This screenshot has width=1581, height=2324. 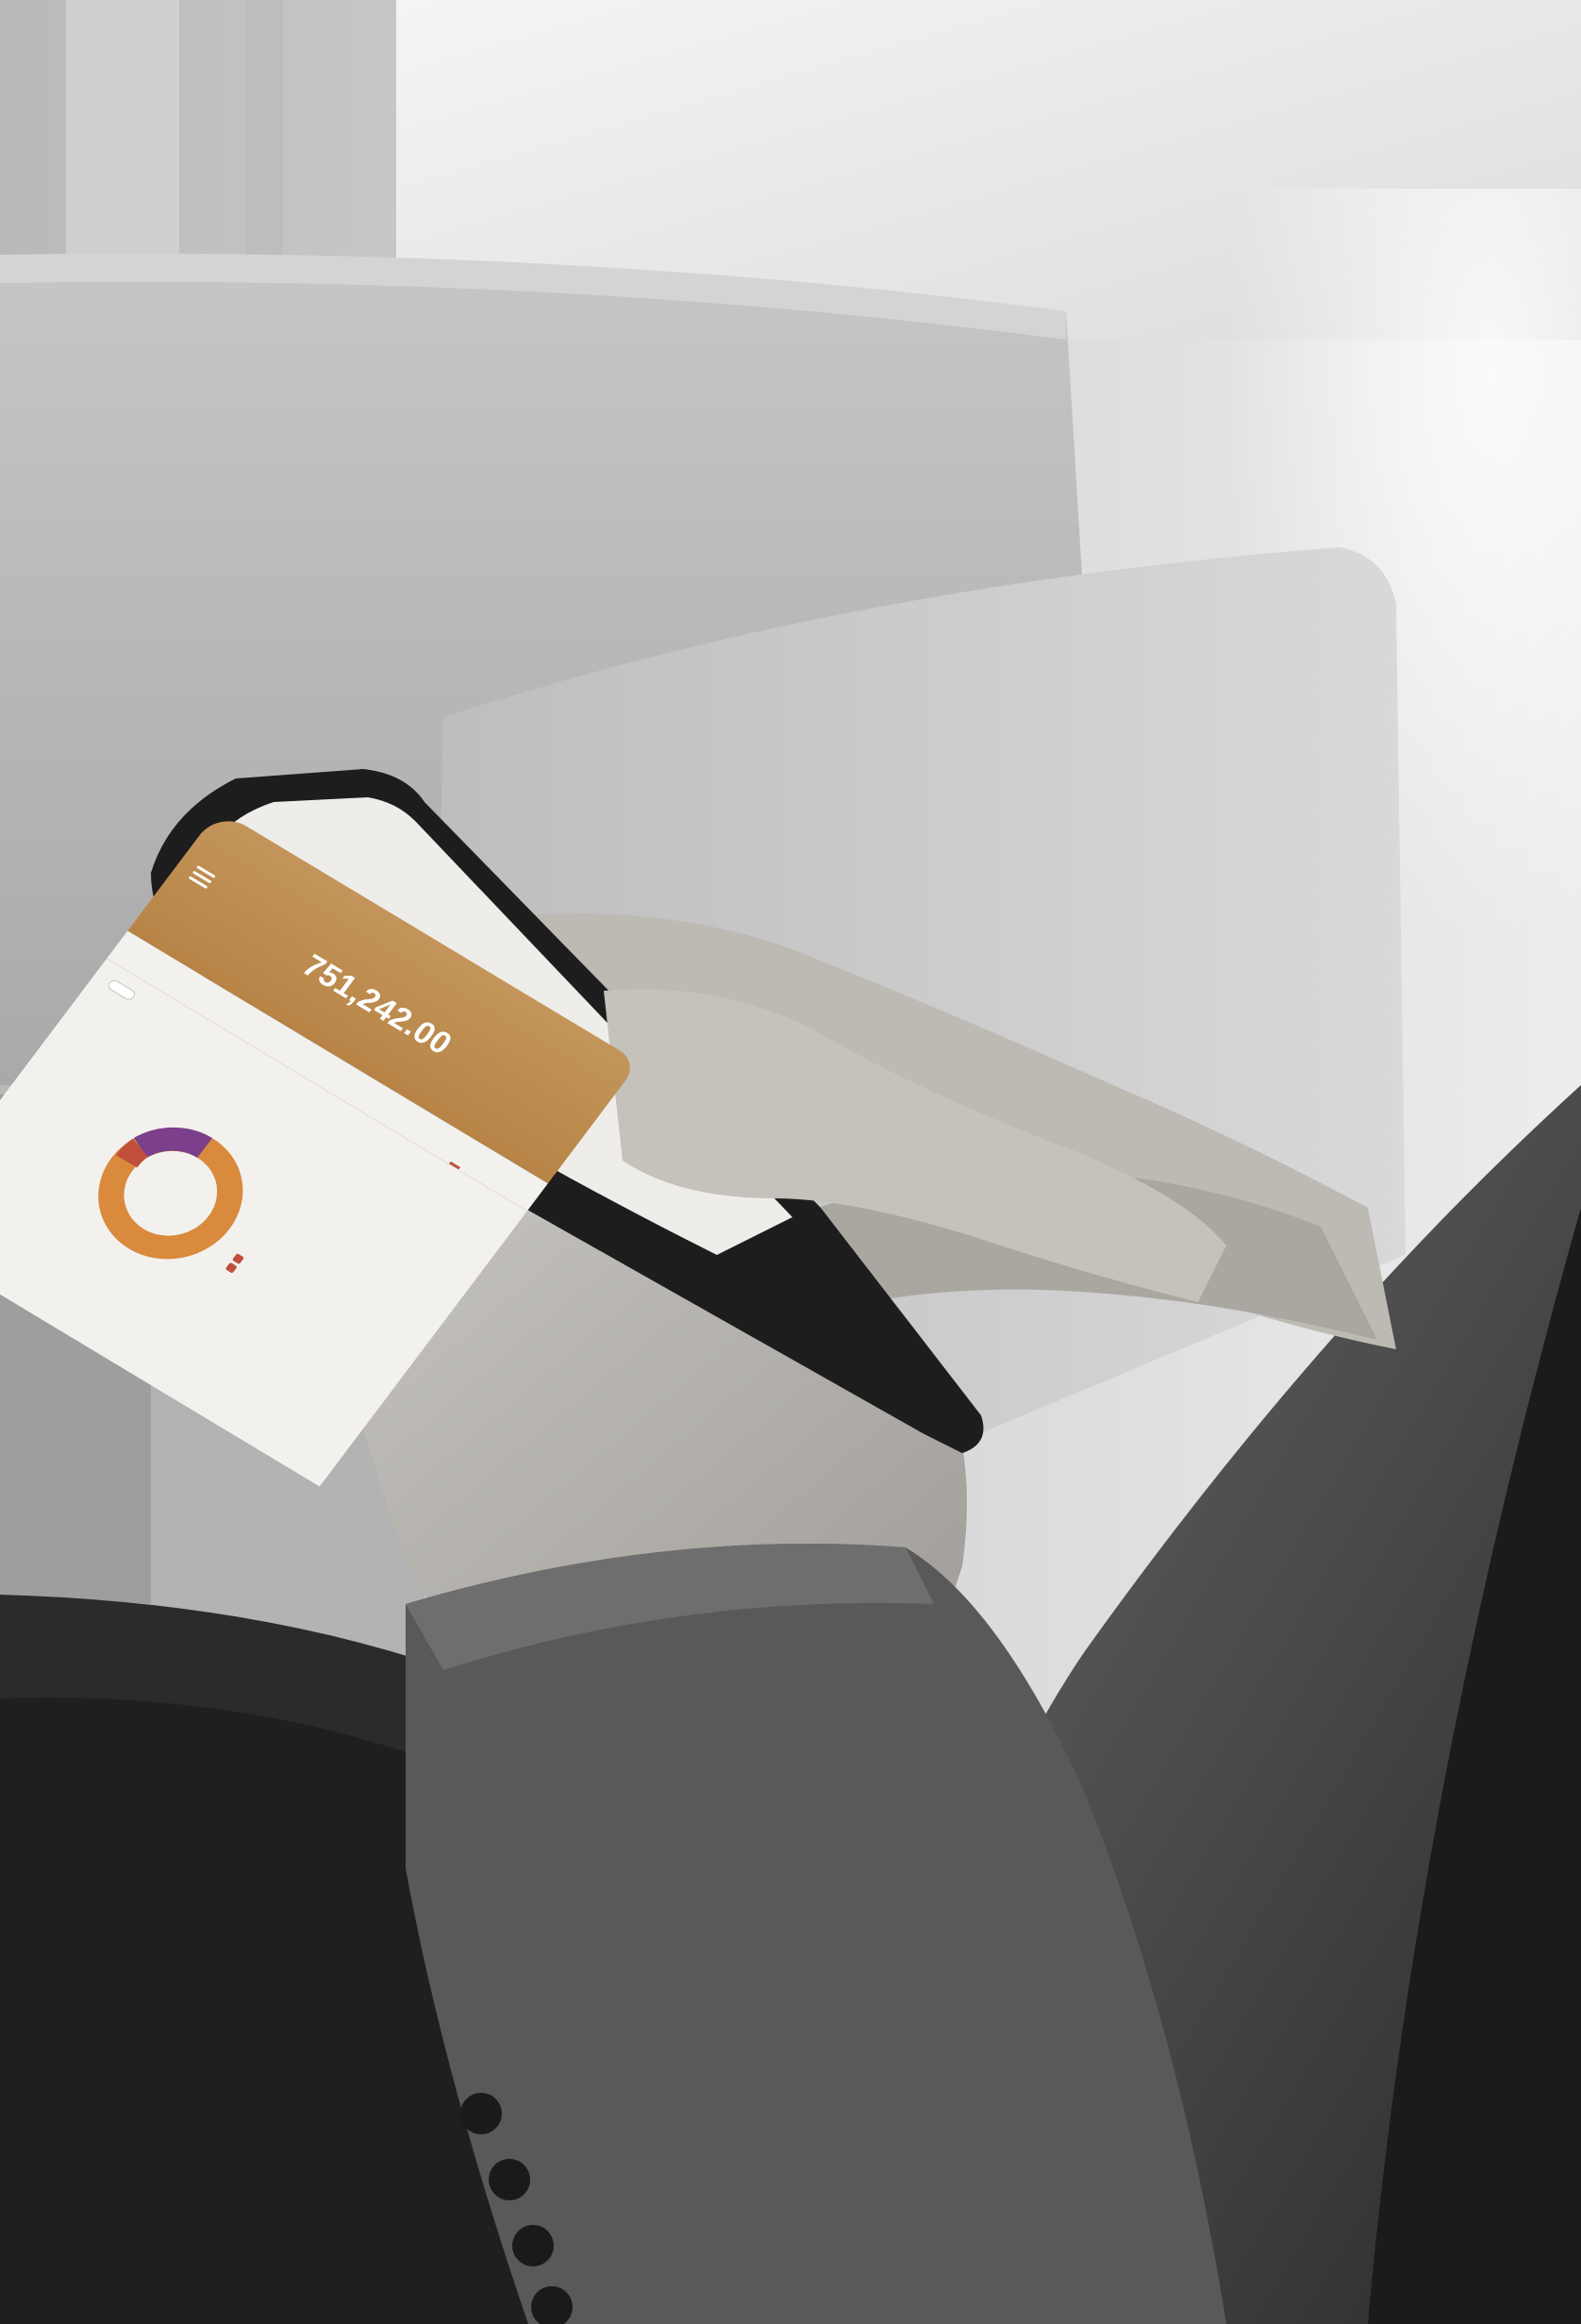 What do you see at coordinates (132, 1153) in the screenshot?
I see `donut-segment-red` at bounding box center [132, 1153].